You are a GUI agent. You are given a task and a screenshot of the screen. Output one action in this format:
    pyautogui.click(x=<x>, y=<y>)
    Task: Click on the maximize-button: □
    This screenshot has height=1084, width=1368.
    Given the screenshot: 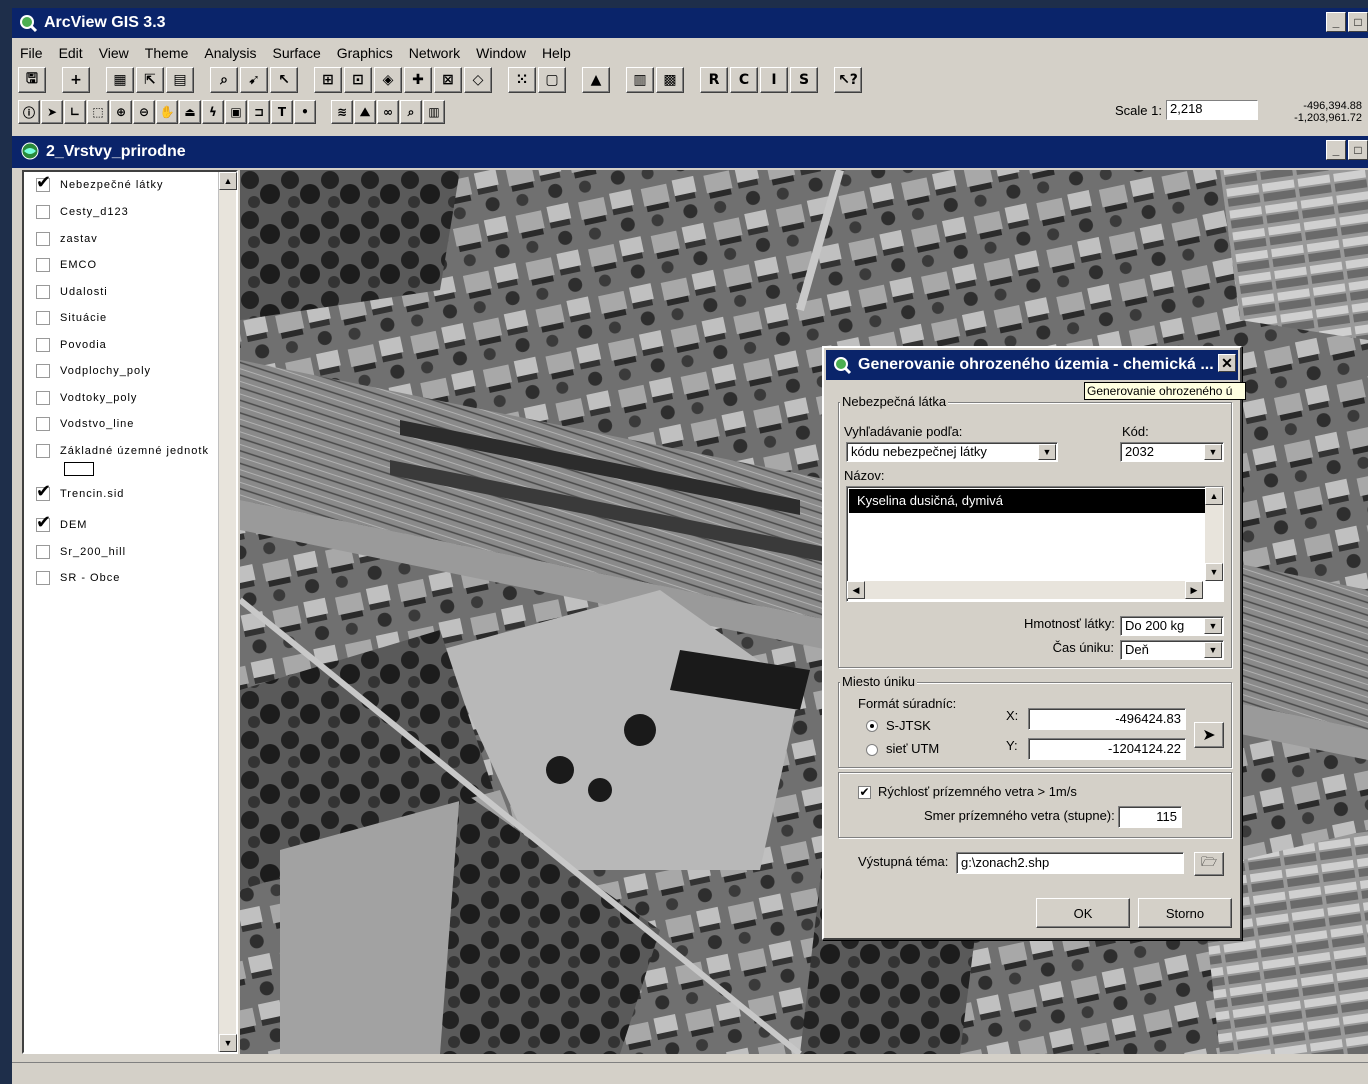 What is the action you would take?
    pyautogui.click(x=1358, y=22)
    